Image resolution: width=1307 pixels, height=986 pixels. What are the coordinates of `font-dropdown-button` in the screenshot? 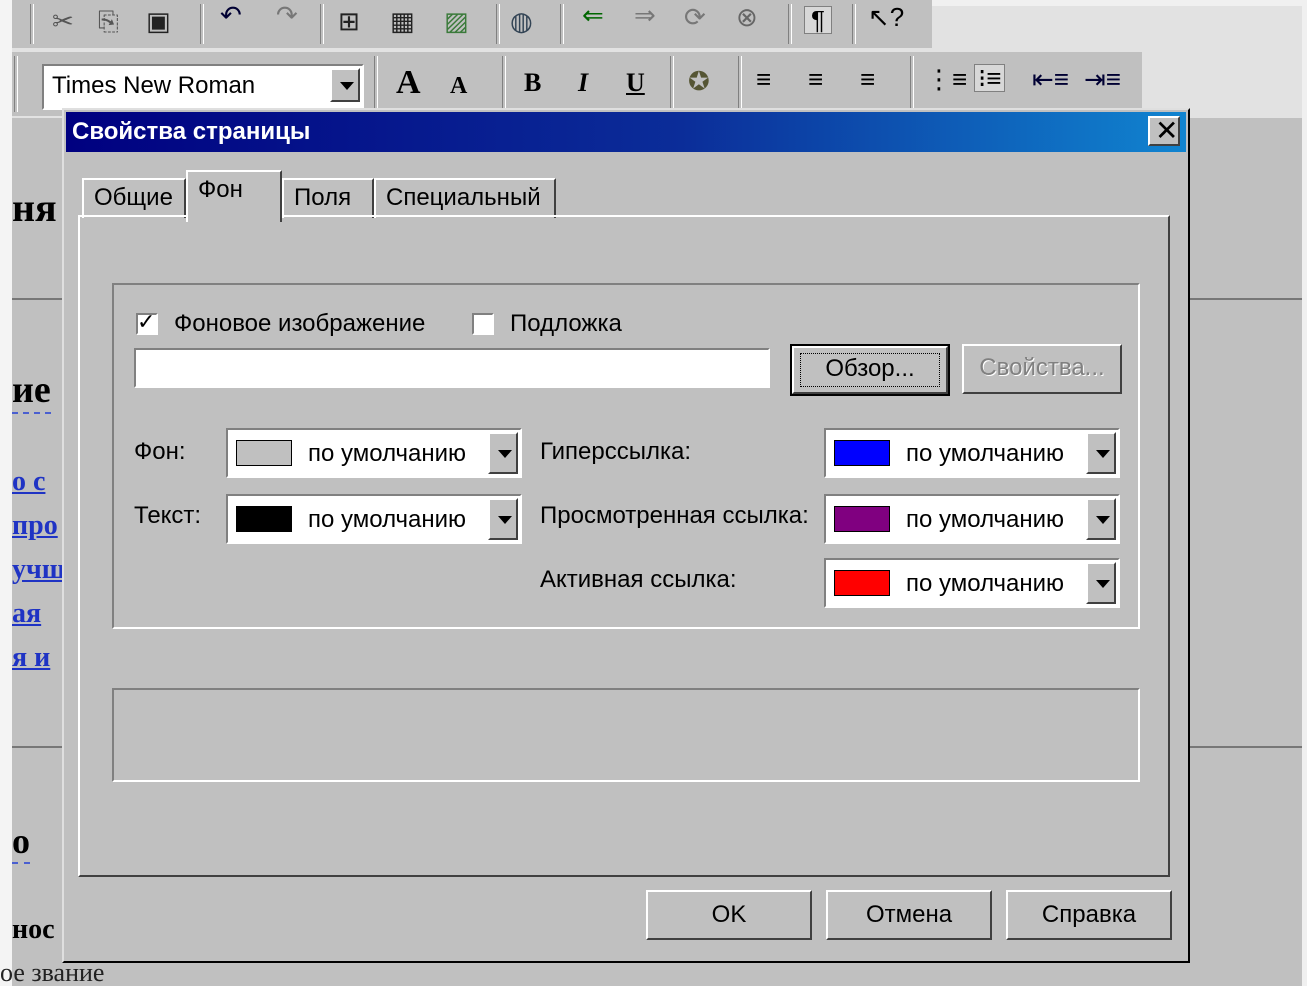 It's located at (345, 85).